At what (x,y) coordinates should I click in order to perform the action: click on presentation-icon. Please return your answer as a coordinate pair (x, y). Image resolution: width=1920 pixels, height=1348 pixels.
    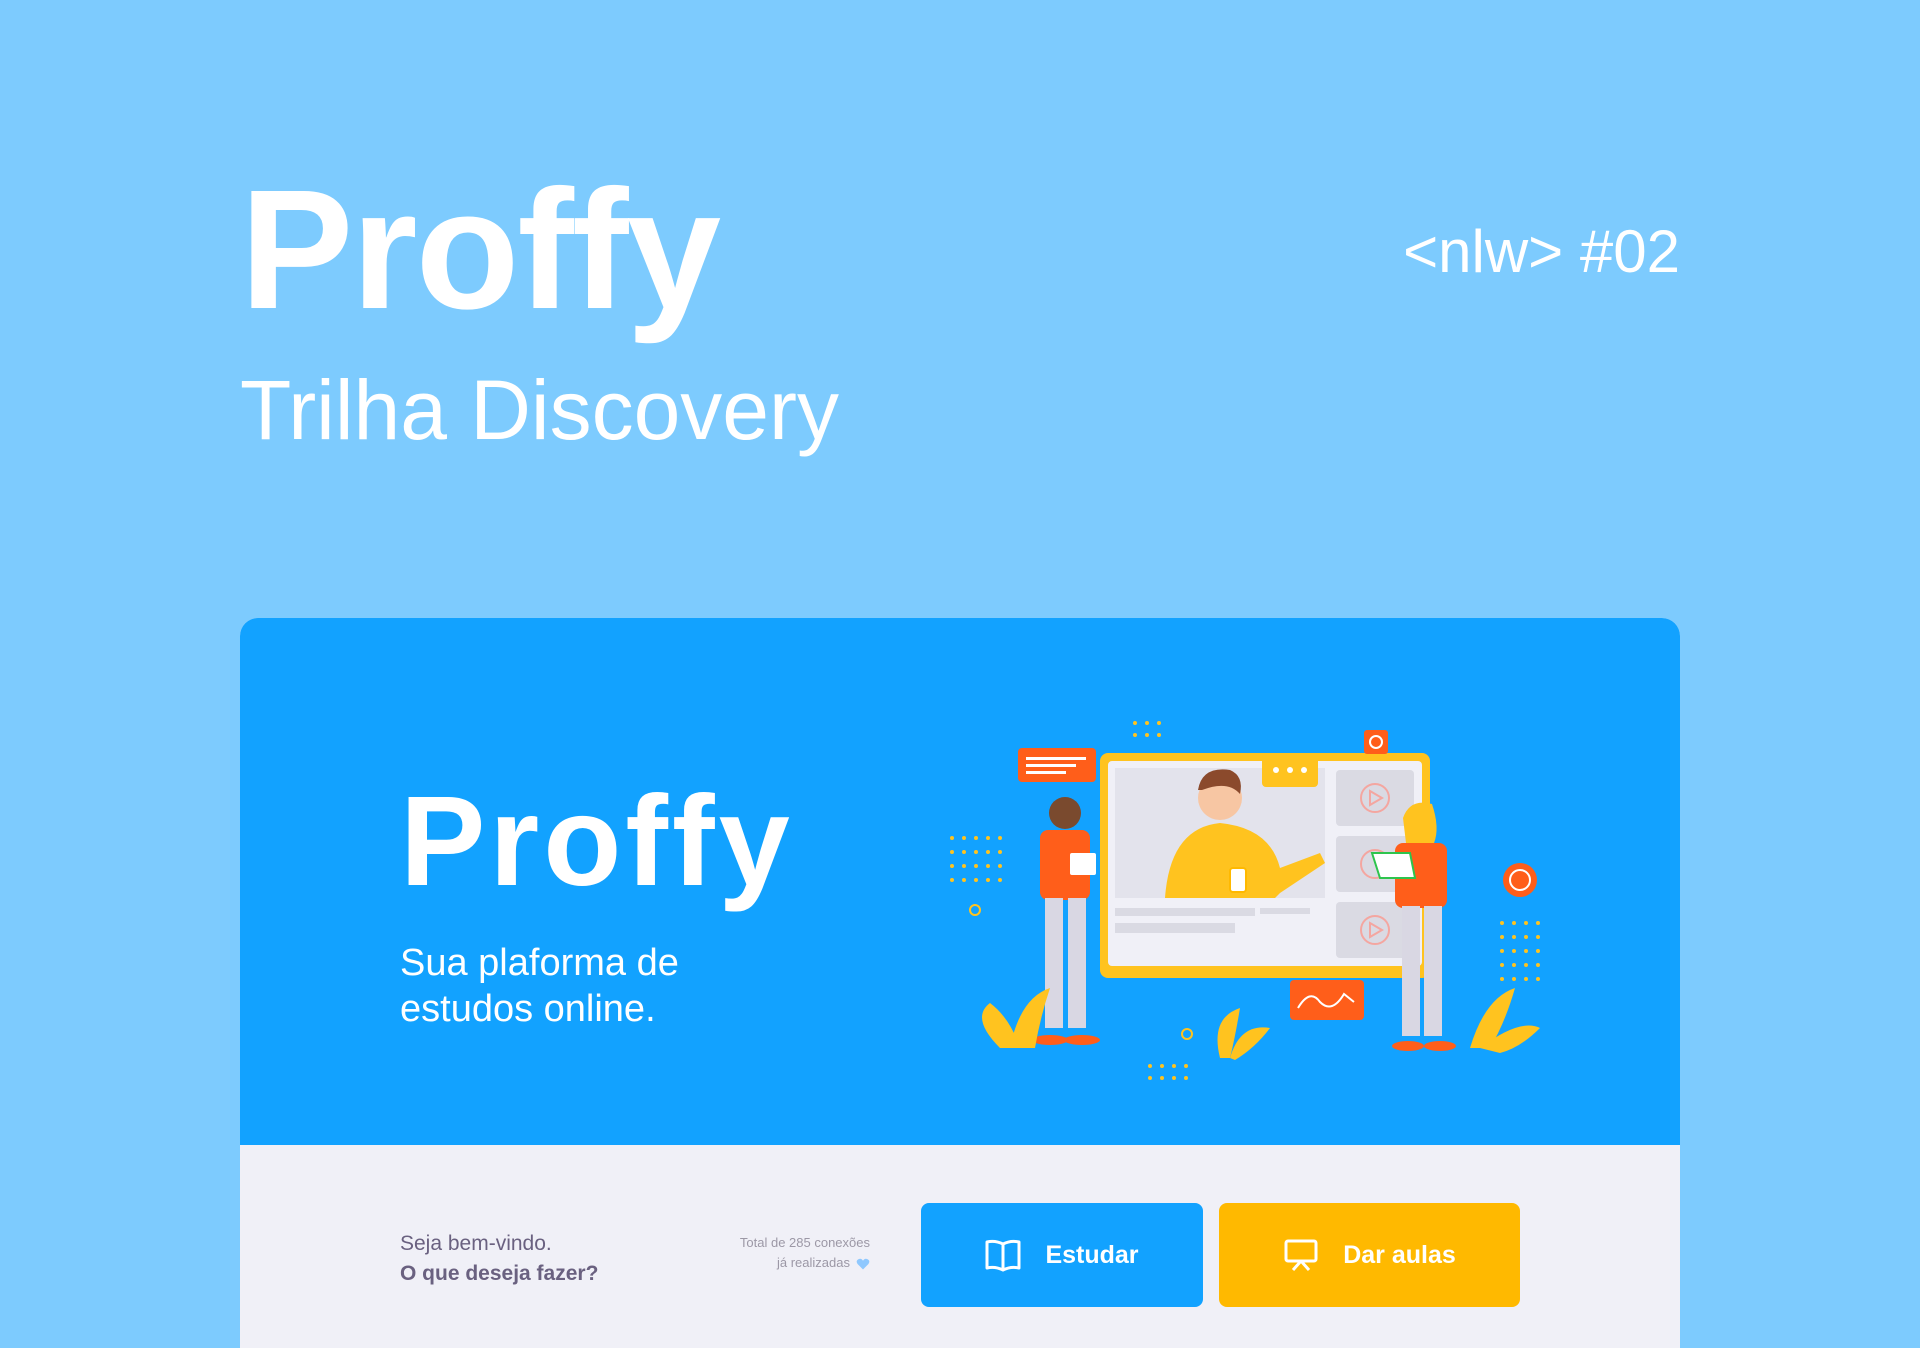
    Looking at the image, I should click on (1301, 1255).